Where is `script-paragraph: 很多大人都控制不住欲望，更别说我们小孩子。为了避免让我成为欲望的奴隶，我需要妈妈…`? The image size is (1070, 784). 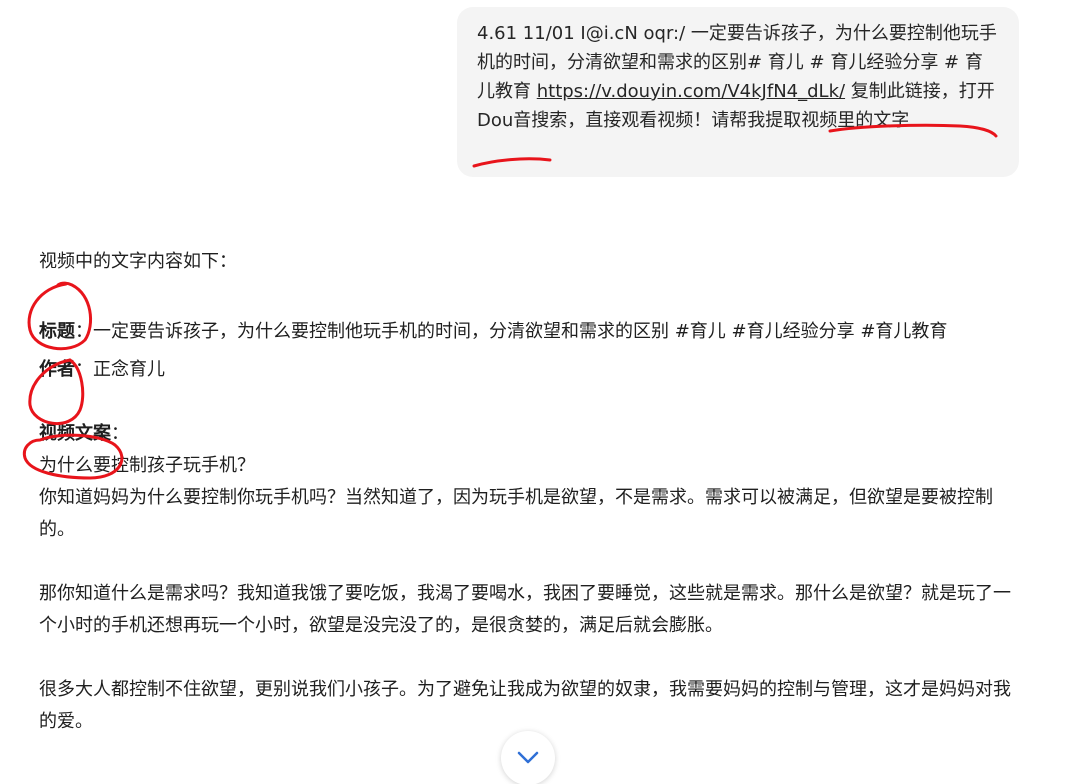 script-paragraph: 很多大人都控制不住欲望，更别说我们小孩子。为了避免让我成为欲望的奴隶，我需要妈妈… is located at coordinates (525, 705).